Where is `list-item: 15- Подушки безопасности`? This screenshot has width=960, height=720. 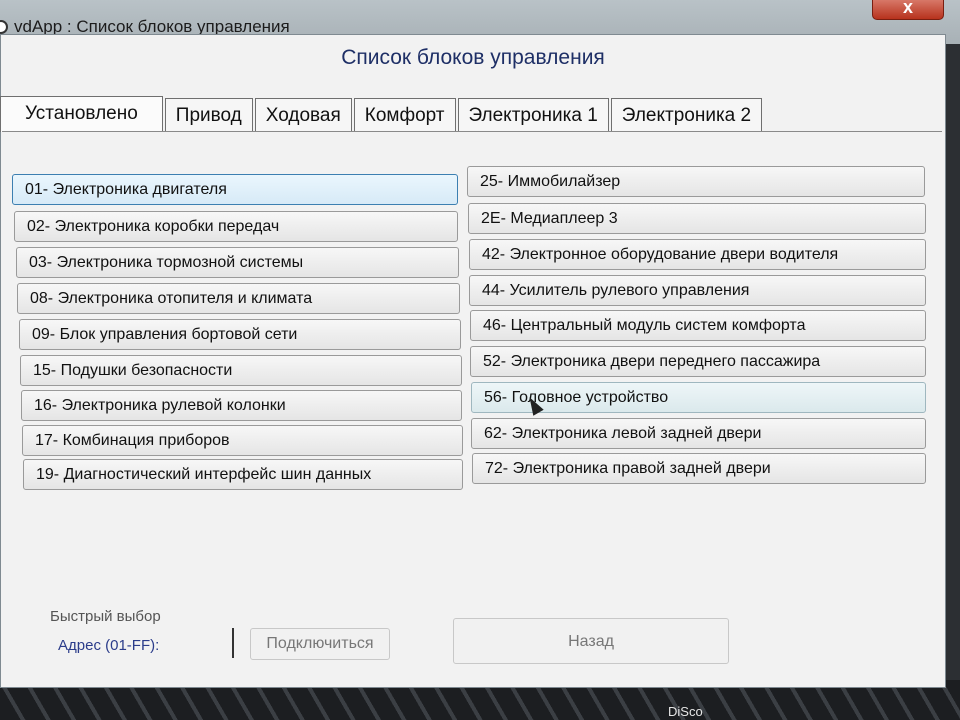 list-item: 15- Подушки безопасности is located at coordinates (241, 370).